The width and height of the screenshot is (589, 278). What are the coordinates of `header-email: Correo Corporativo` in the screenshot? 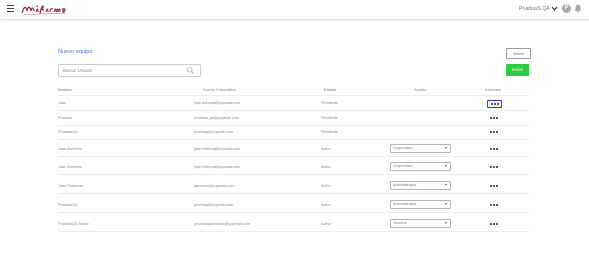 It's located at (220, 89).